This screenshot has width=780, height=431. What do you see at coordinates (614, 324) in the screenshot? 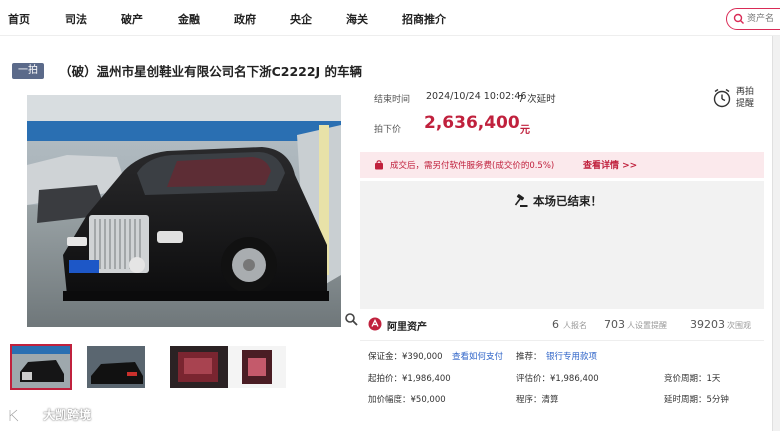
I see `reminder-count: 703` at bounding box center [614, 324].